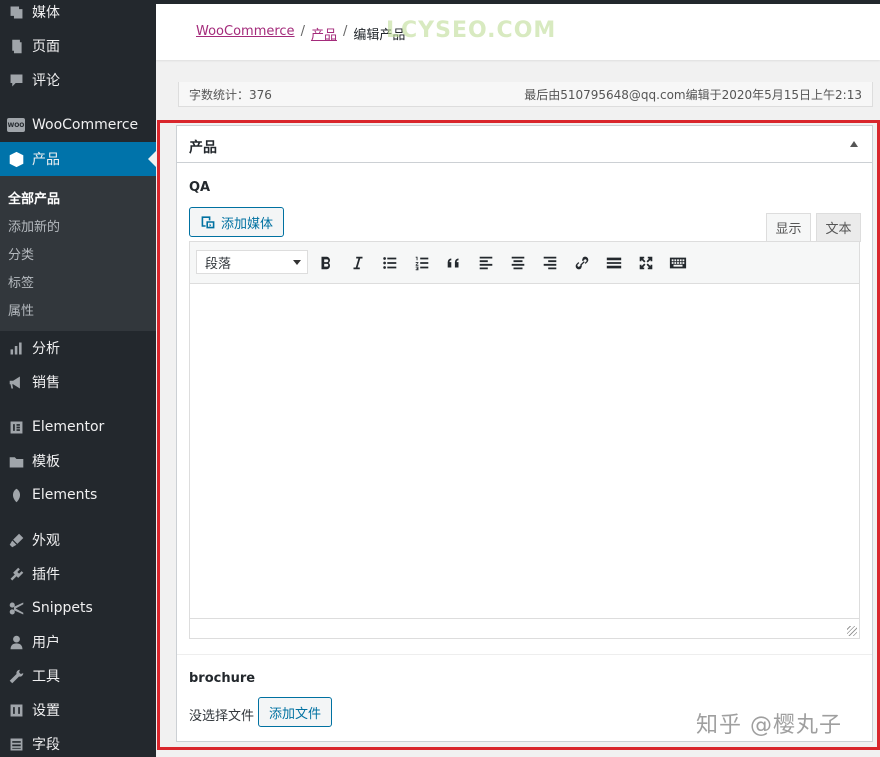  Describe the element at coordinates (78, 14) in the screenshot. I see `sidebar-item-media: 媒体` at that location.